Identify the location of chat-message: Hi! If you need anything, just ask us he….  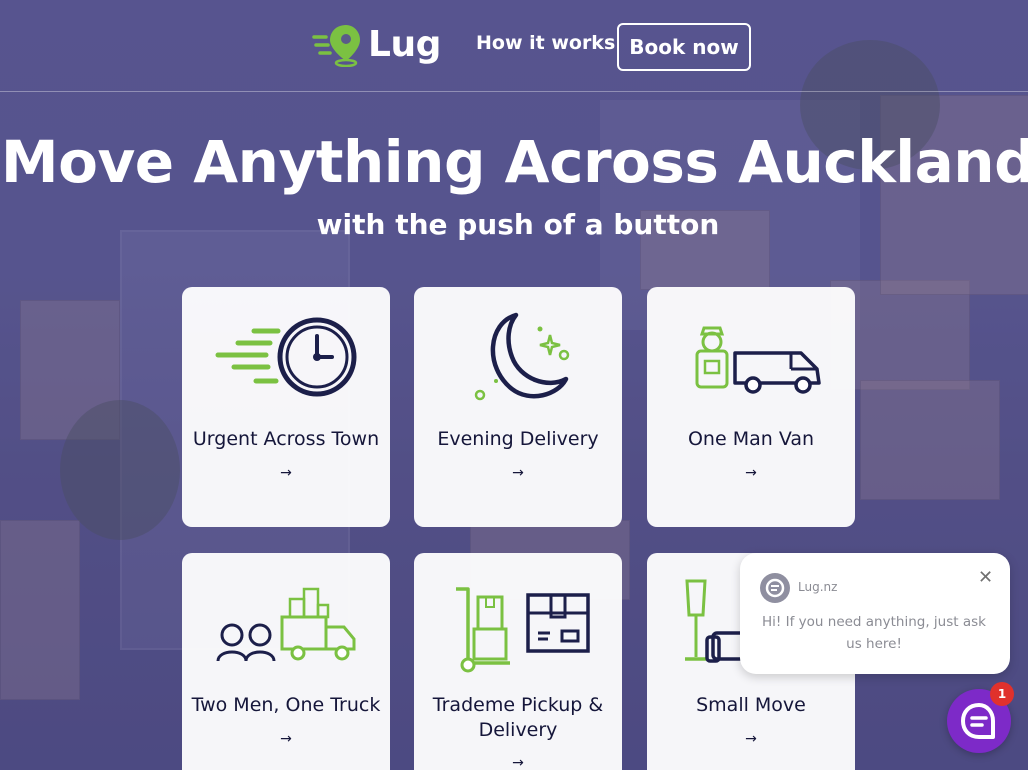
(874, 633).